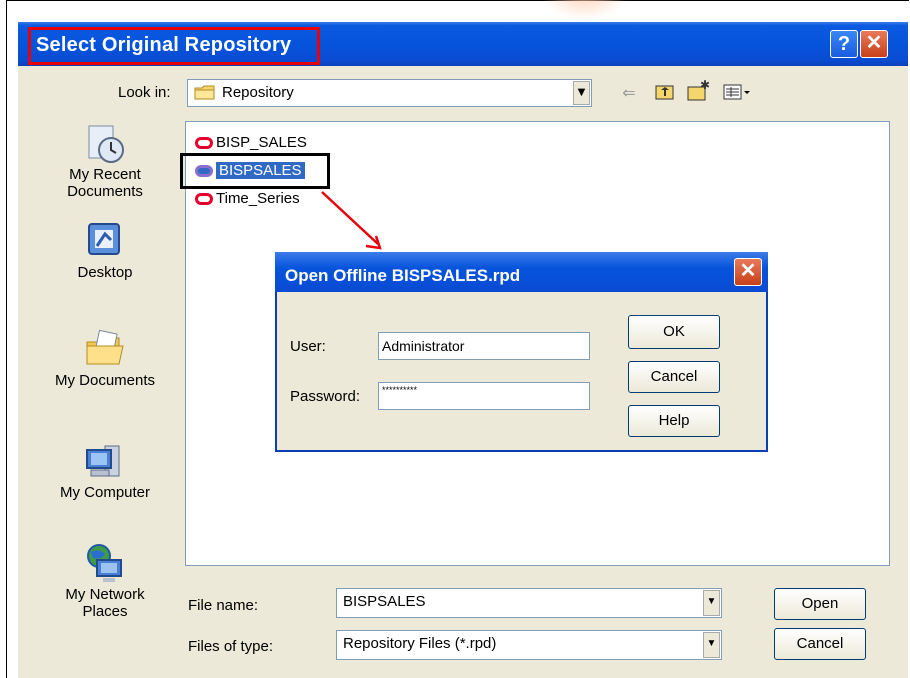 The width and height of the screenshot is (910, 678). What do you see at coordinates (629, 93) in the screenshot?
I see `back-arrow-icon: ⇐` at bounding box center [629, 93].